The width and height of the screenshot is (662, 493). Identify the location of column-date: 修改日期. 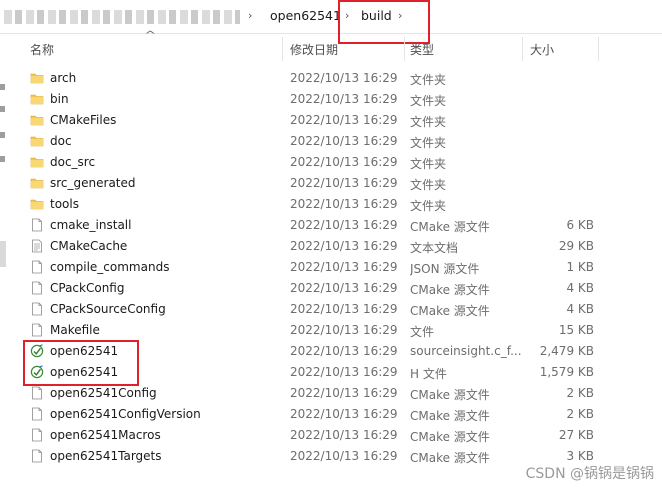
(314, 49).